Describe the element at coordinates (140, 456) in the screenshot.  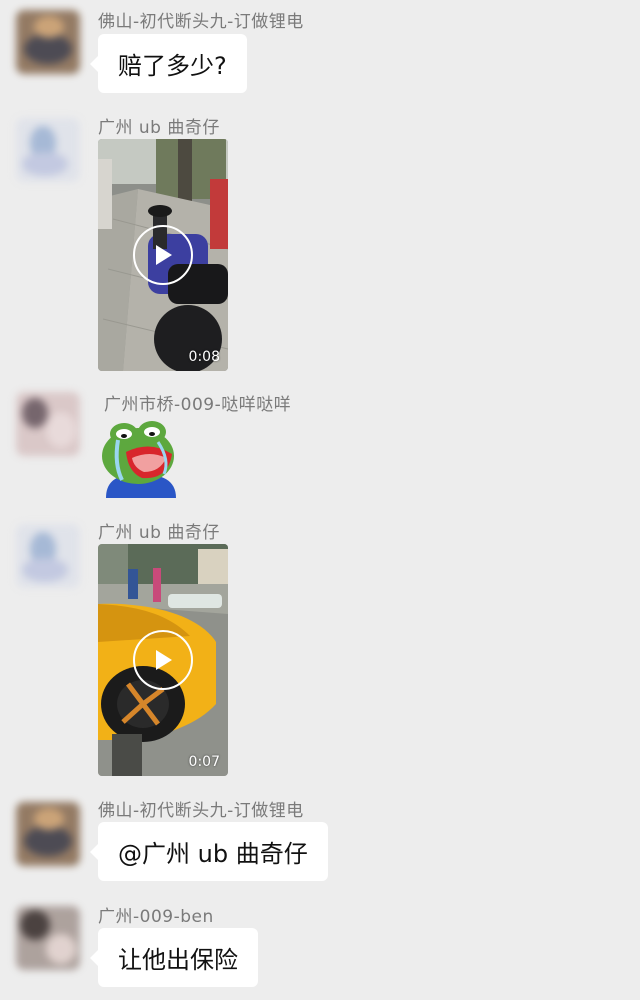
I see `crying-frog-sticker` at that location.